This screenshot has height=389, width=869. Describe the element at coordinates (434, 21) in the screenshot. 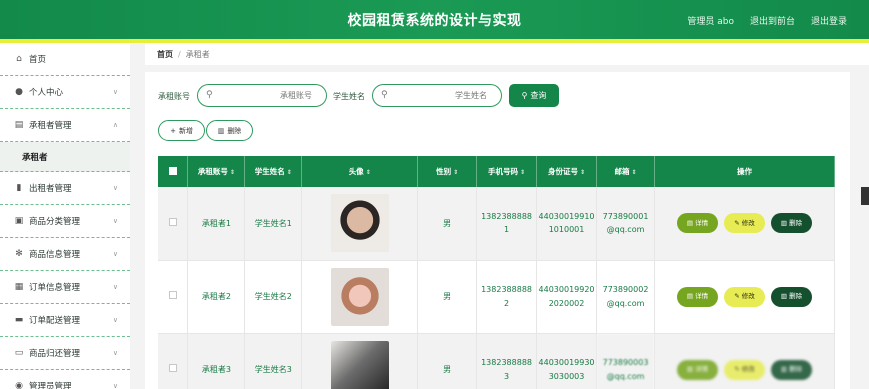

I see `top-header: 校园租赁系统的设计与实现 管理员 abo 退出到前台 退出登录` at that location.